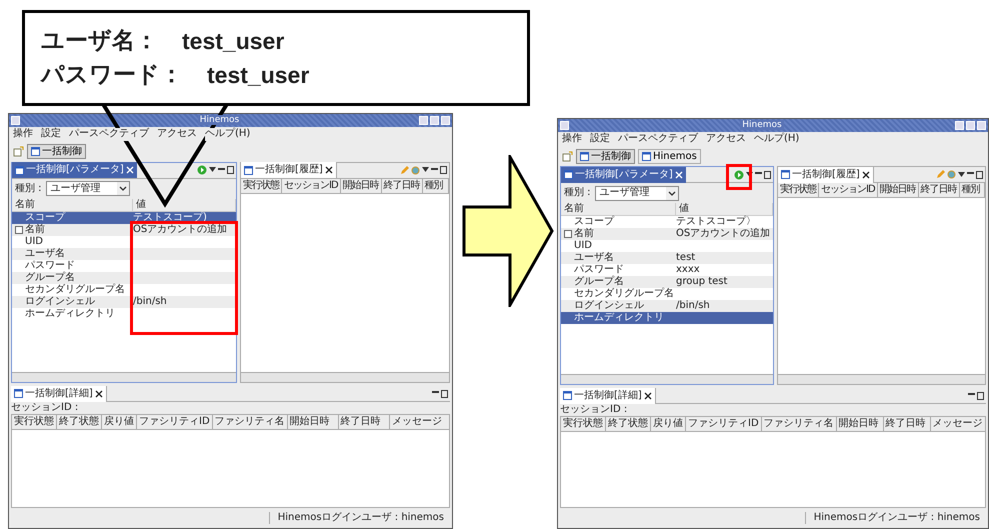  I want to click on callout-label: ユーザ名：, so click(99, 41).